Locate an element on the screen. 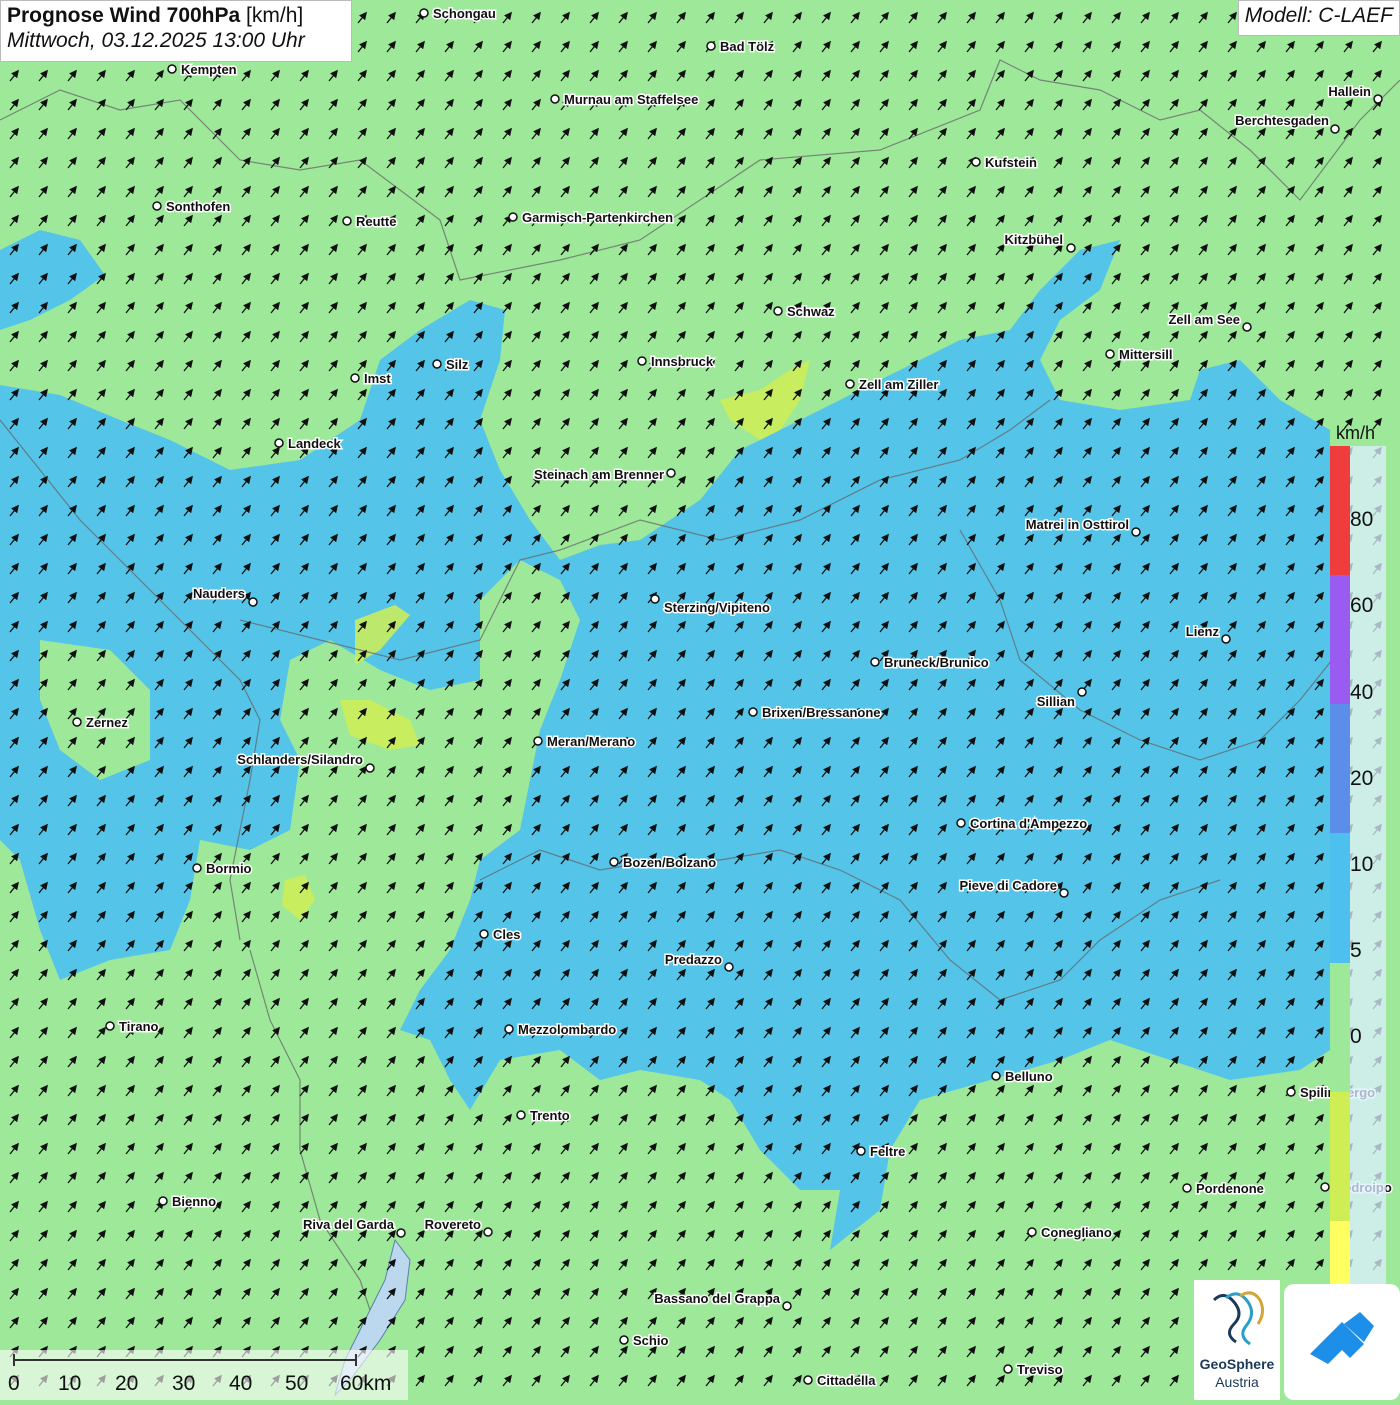 This screenshot has width=1400, height=1405. legend-tick-label: 0 is located at coordinates (1356, 1036).